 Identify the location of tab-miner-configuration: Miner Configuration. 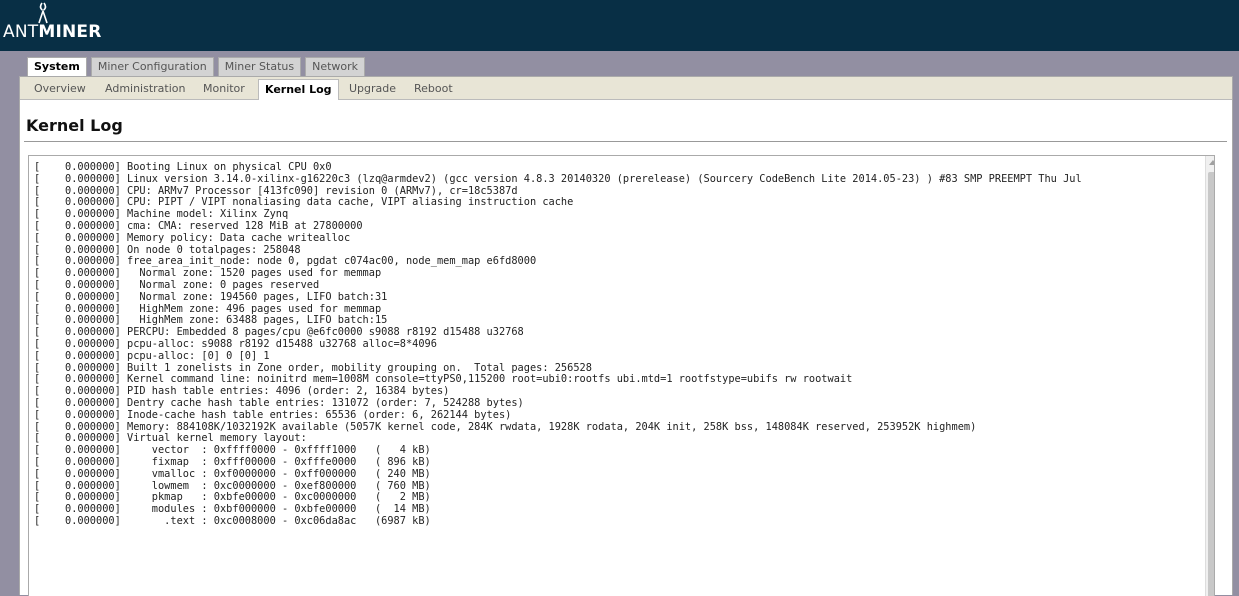
(152, 66).